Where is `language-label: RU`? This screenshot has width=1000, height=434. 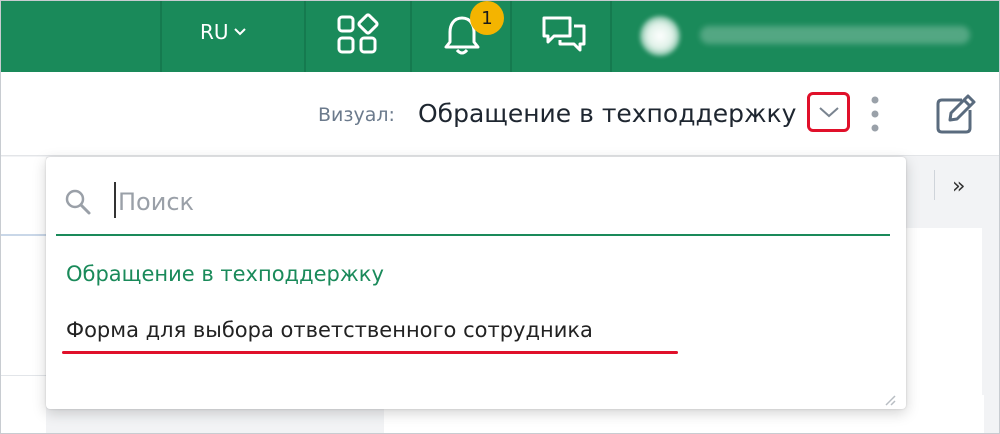 language-label: RU is located at coordinates (214, 32).